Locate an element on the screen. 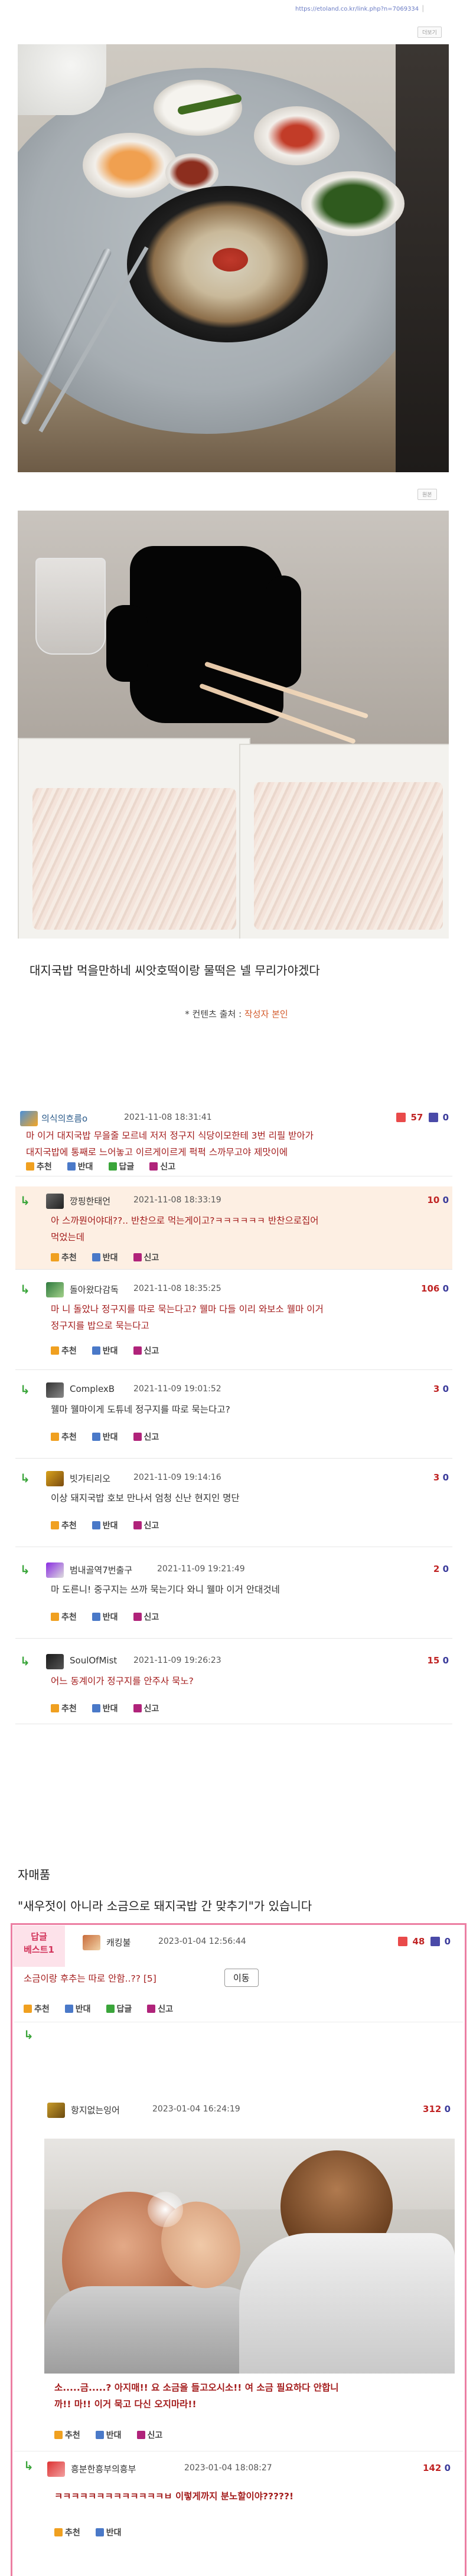 This screenshot has height=2576, width=473. comment-date: 2021-11-09 19:21:49 is located at coordinates (201, 1569).